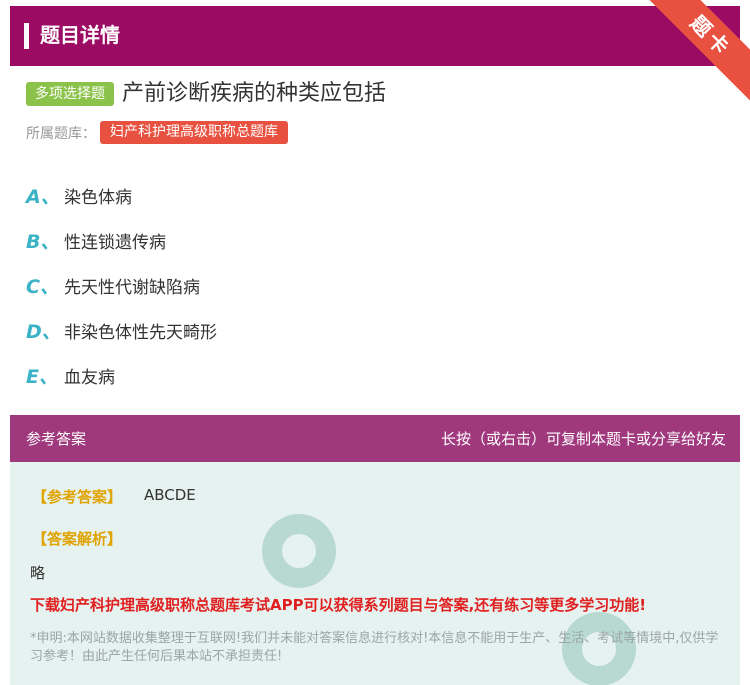 The width and height of the screenshot is (750, 685). What do you see at coordinates (375, 36) in the screenshot?
I see `header-bar: 题目详情` at bounding box center [375, 36].